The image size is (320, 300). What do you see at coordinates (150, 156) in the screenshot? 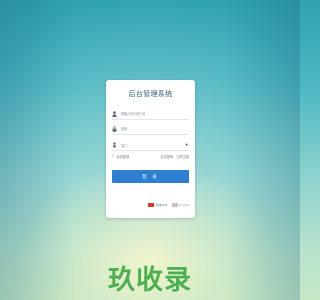
I see `login-options: ✓ 自动登录 忘记密码 立即注册` at bounding box center [150, 156].